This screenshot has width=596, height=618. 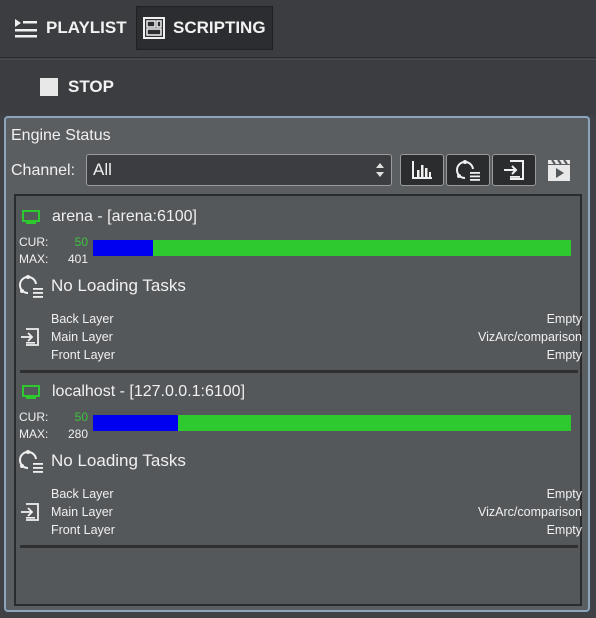 What do you see at coordinates (298, 29) in the screenshot?
I see `top-tab-bar: PLAYLIST SCRIPTING` at bounding box center [298, 29].